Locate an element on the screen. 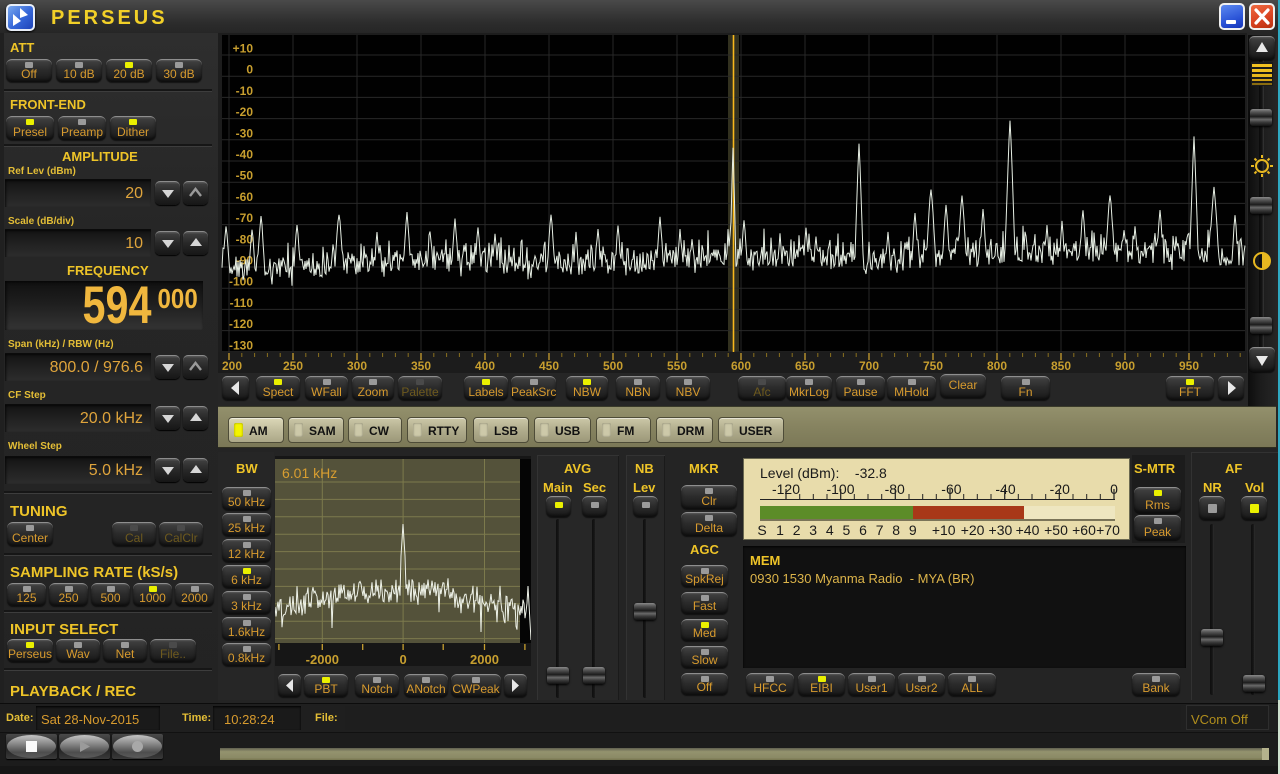 The image size is (1280, 774). svg-text: 650 is located at coordinates (805, 366).